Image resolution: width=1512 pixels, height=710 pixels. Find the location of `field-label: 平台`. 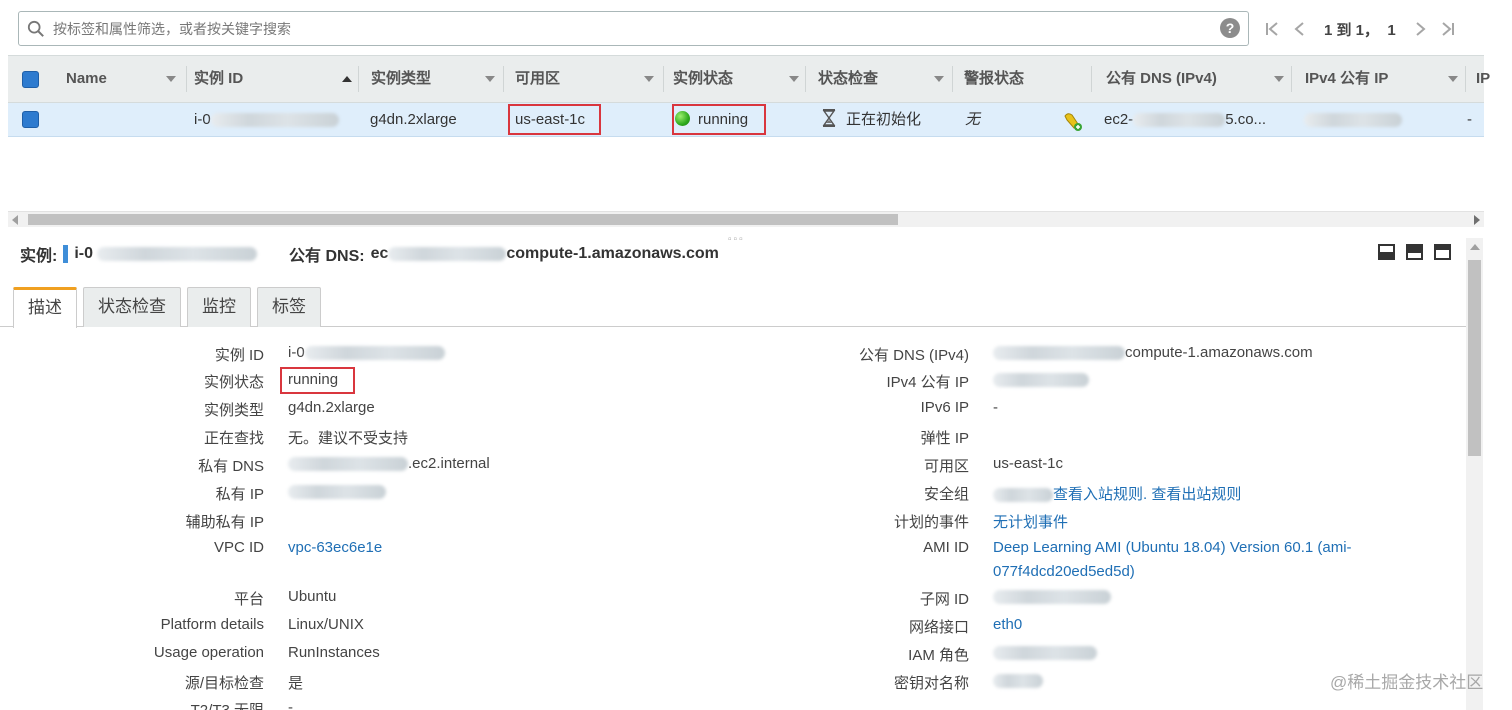

field-label: 平台 is located at coordinates (248, 599).